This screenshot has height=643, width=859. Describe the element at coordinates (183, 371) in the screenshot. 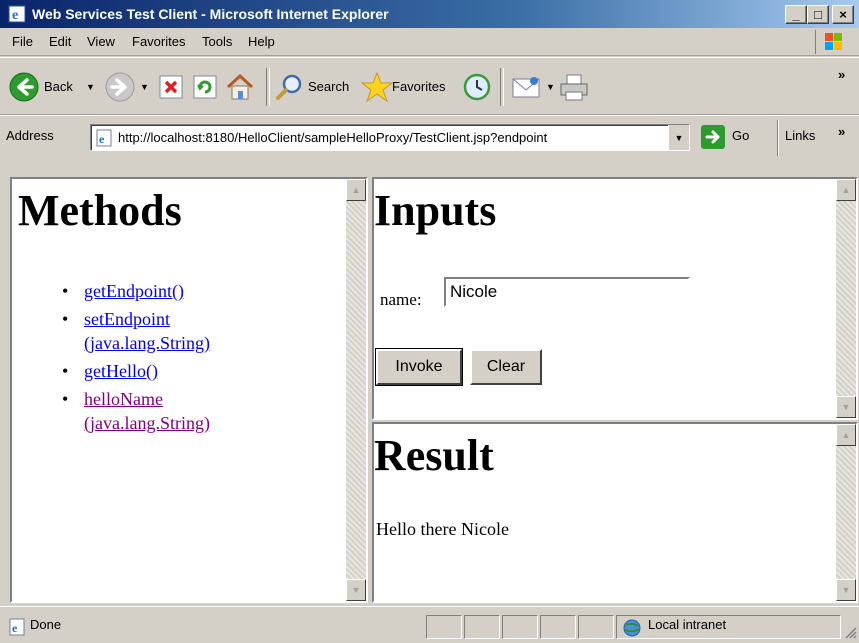

I see `list-item: getHello()` at that location.